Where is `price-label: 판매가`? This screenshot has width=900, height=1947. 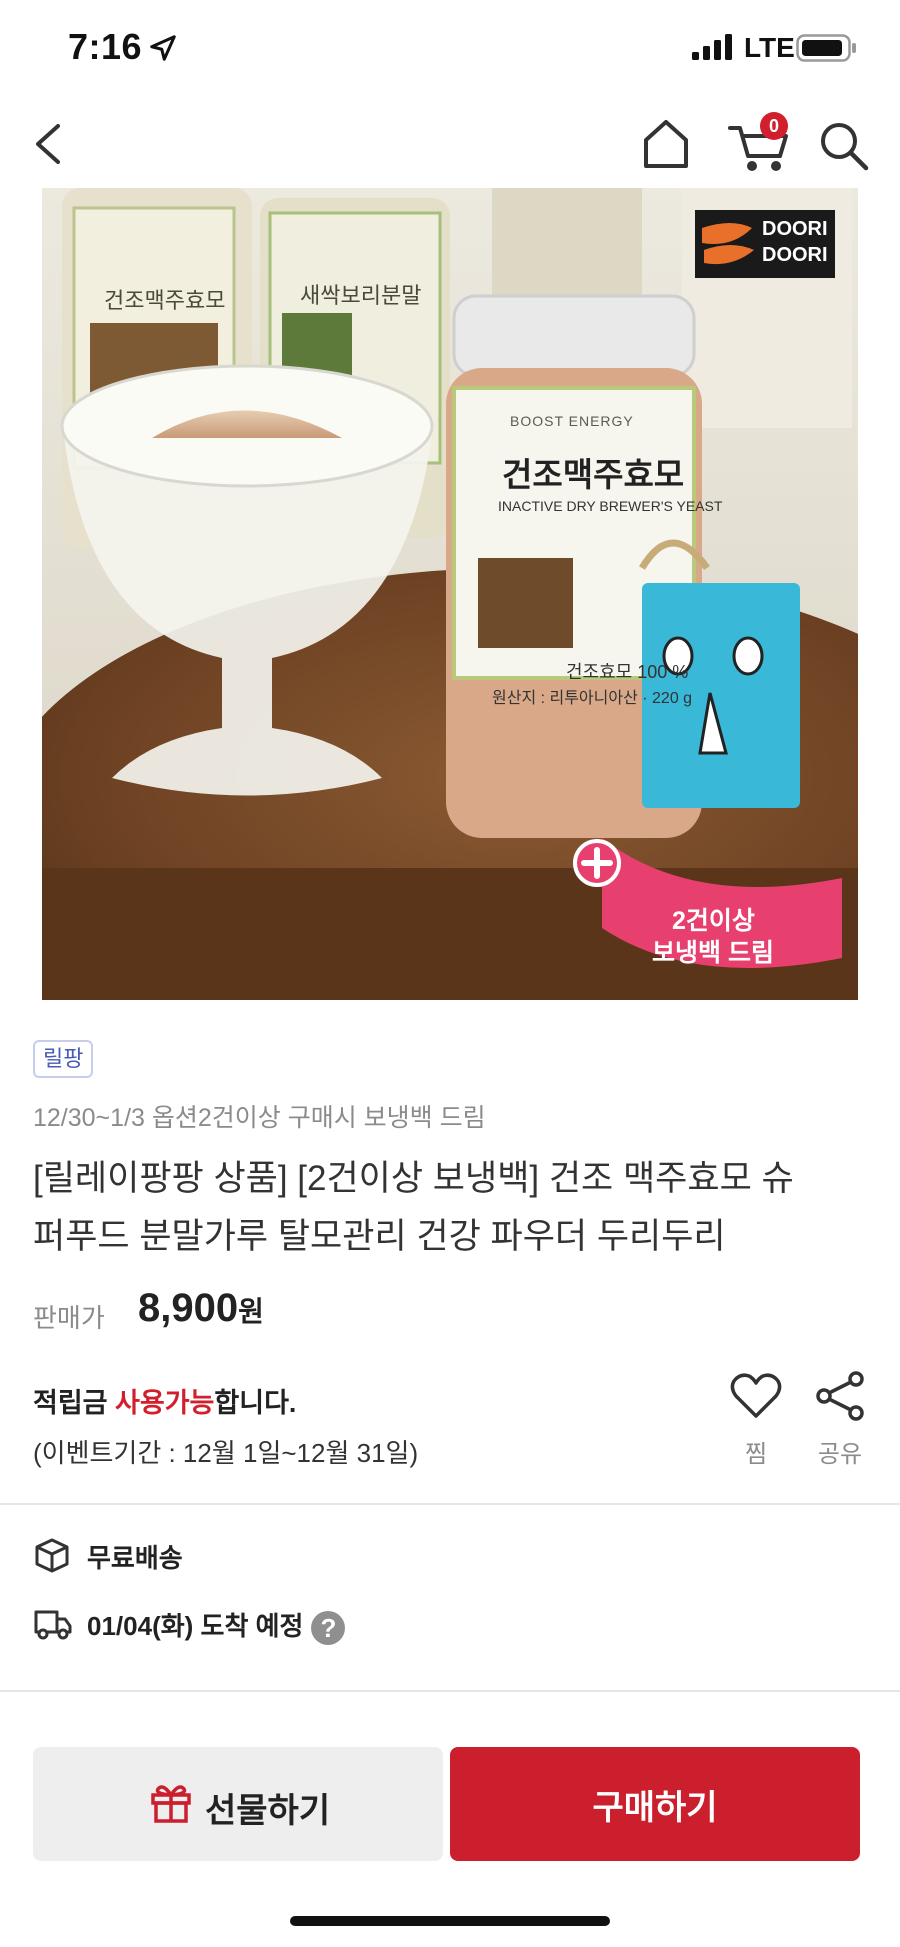 price-label: 판매가 is located at coordinates (69, 1318).